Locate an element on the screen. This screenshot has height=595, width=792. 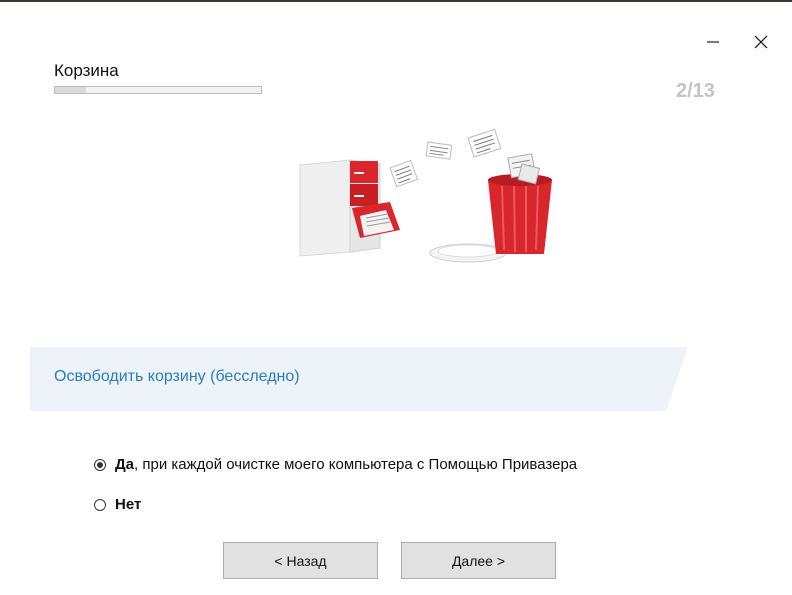
radio-yes is located at coordinates (100, 464).